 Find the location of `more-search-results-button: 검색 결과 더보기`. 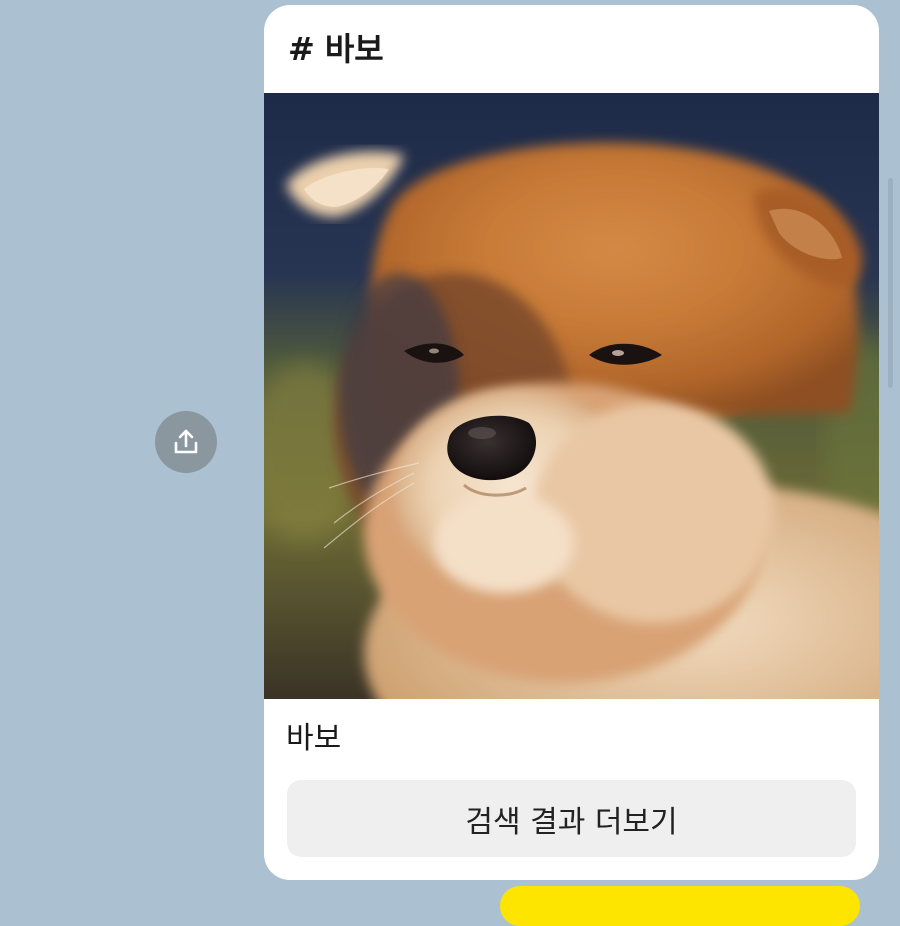

more-search-results-button: 검색 결과 더보기 is located at coordinates (571, 818).